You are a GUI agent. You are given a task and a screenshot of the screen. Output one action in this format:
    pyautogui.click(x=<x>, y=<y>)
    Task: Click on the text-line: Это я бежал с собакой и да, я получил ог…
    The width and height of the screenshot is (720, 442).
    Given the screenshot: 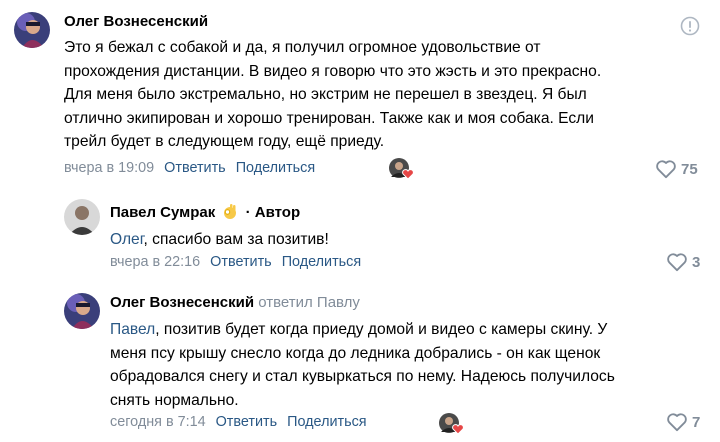 What is the action you would take?
    pyautogui.click(x=302, y=47)
    